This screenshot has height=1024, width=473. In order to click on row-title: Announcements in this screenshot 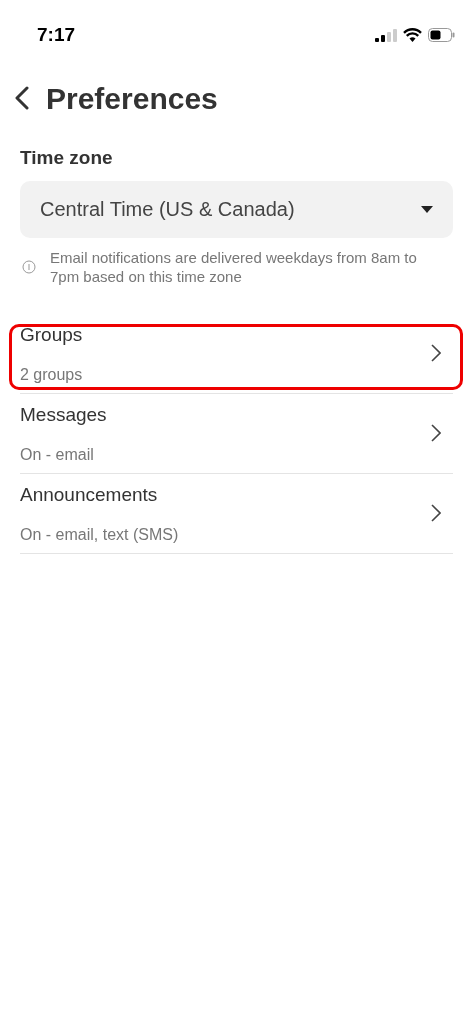, I will do `click(89, 495)`.